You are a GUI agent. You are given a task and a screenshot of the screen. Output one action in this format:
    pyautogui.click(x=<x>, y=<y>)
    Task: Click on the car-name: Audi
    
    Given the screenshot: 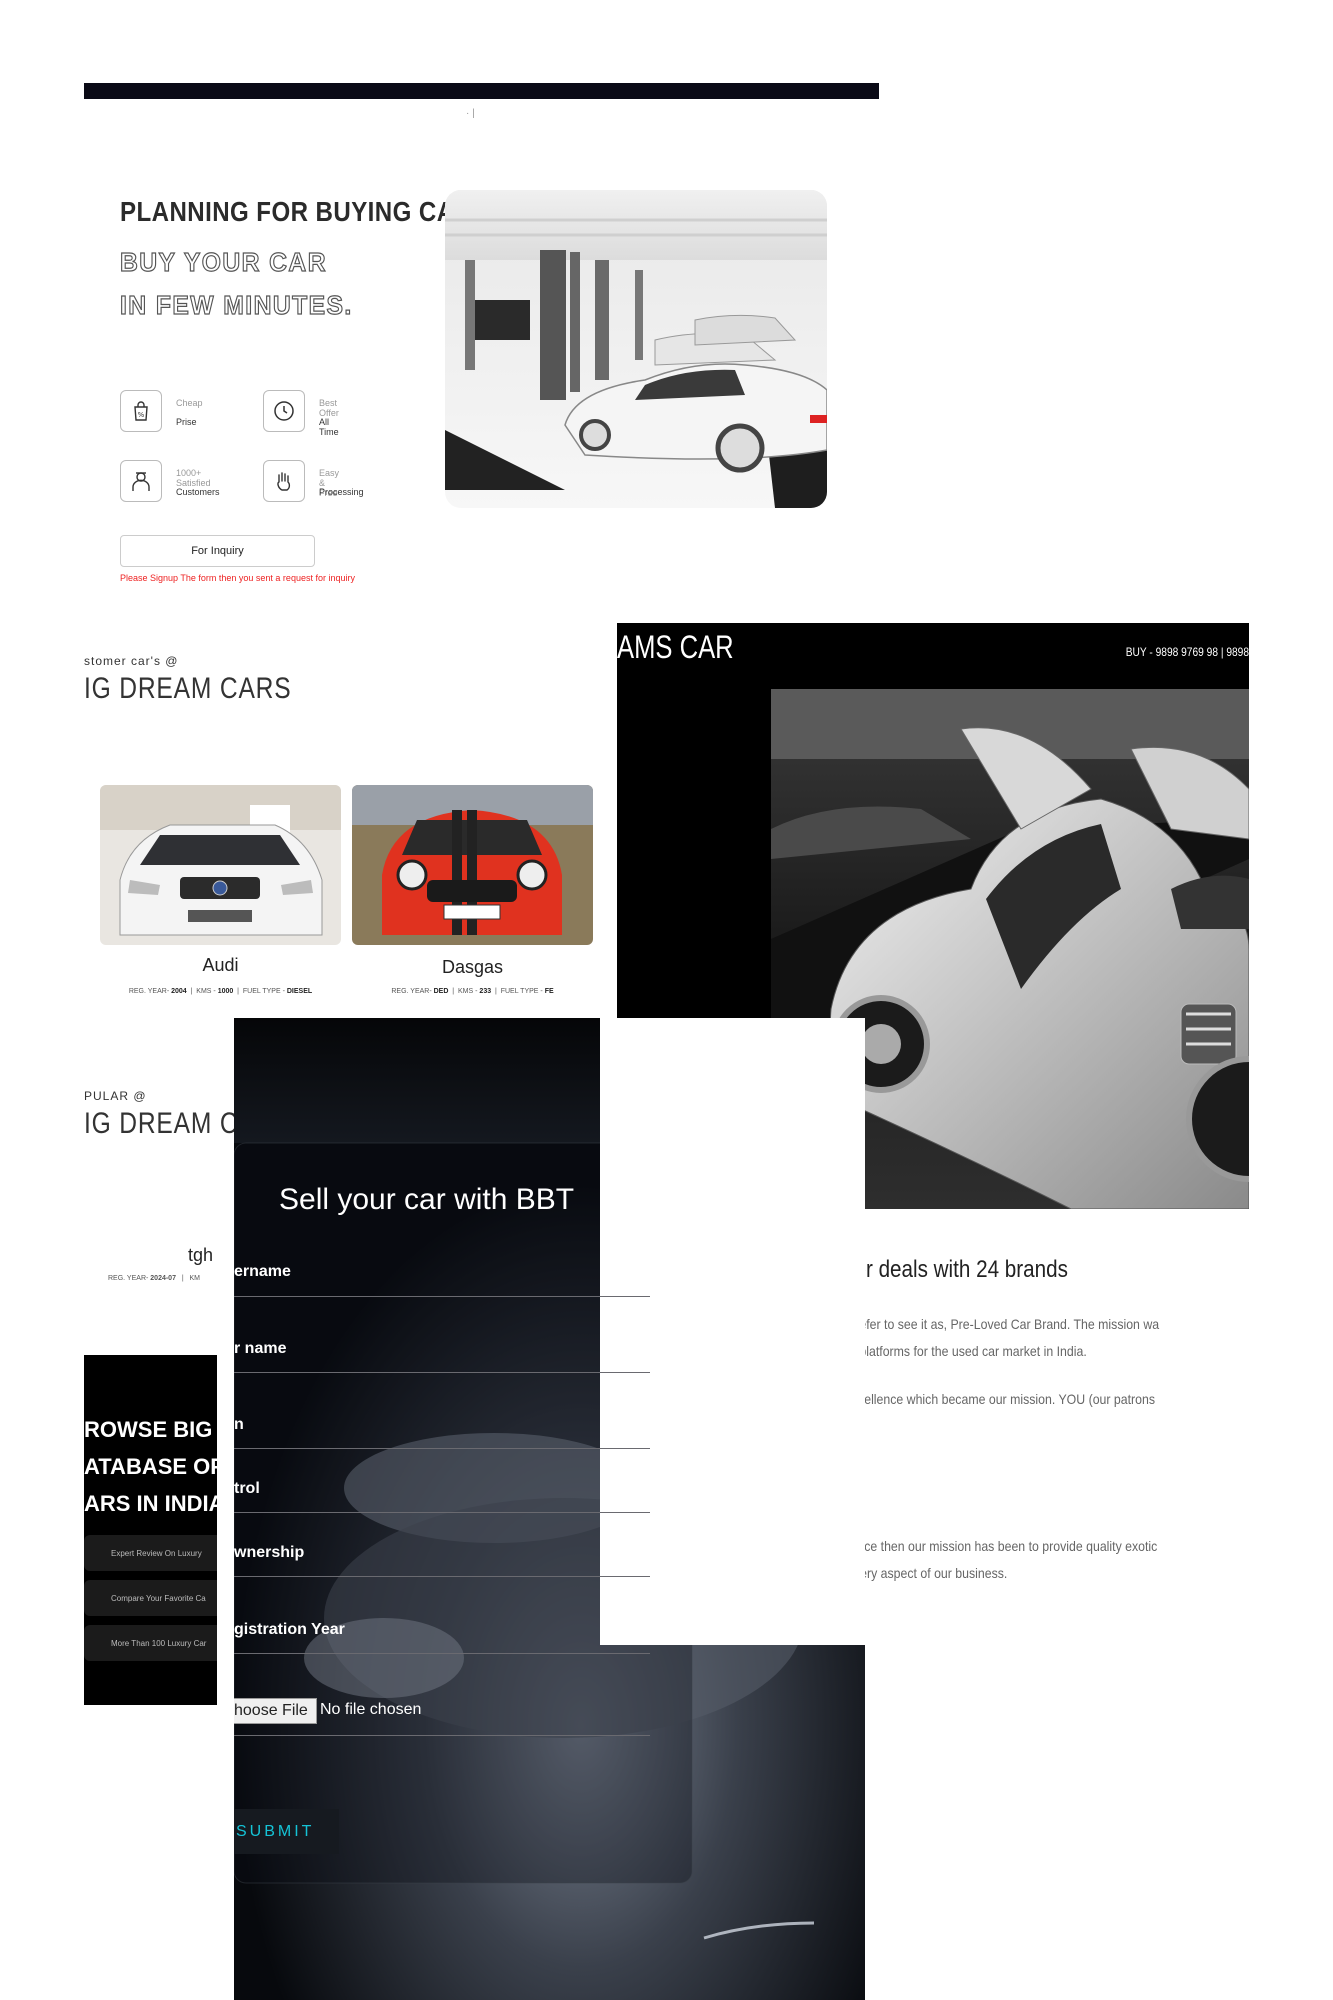 What is the action you would take?
    pyautogui.click(x=220, y=965)
    